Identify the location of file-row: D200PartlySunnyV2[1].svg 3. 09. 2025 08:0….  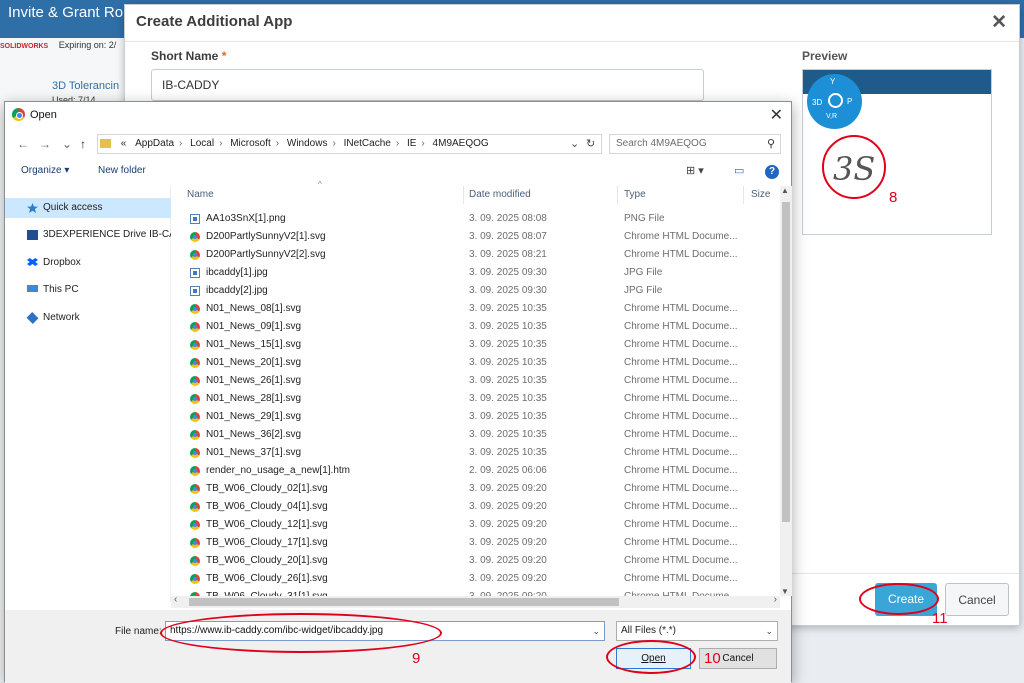
(480, 237).